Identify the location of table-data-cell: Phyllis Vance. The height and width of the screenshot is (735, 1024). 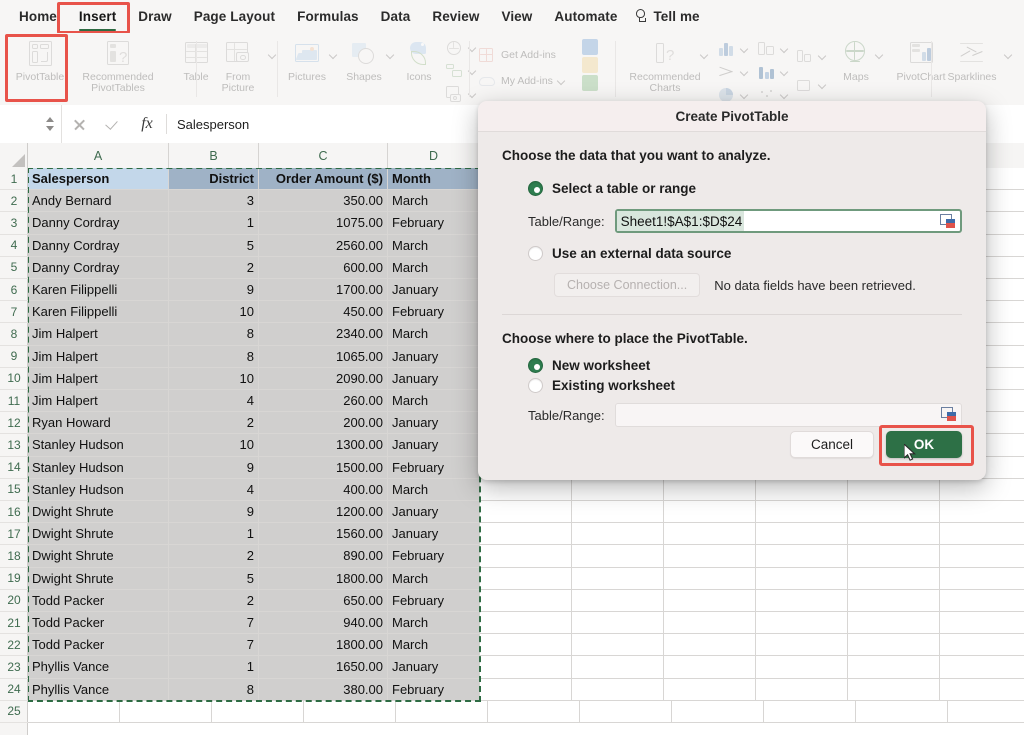
(98, 689).